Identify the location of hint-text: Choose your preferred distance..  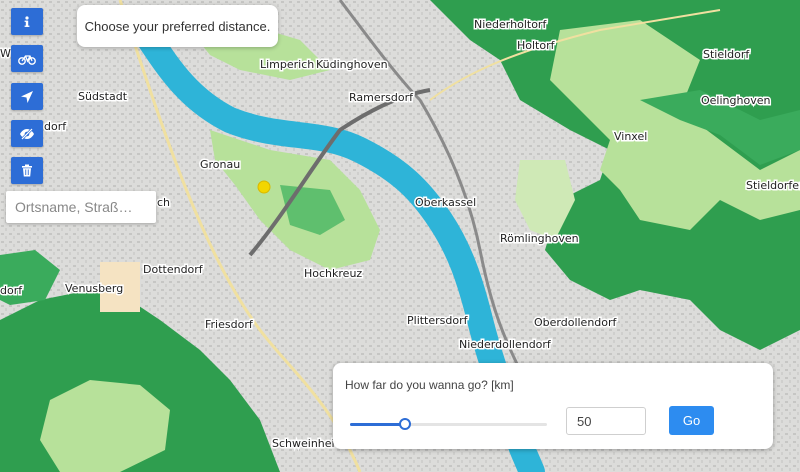
(177, 26).